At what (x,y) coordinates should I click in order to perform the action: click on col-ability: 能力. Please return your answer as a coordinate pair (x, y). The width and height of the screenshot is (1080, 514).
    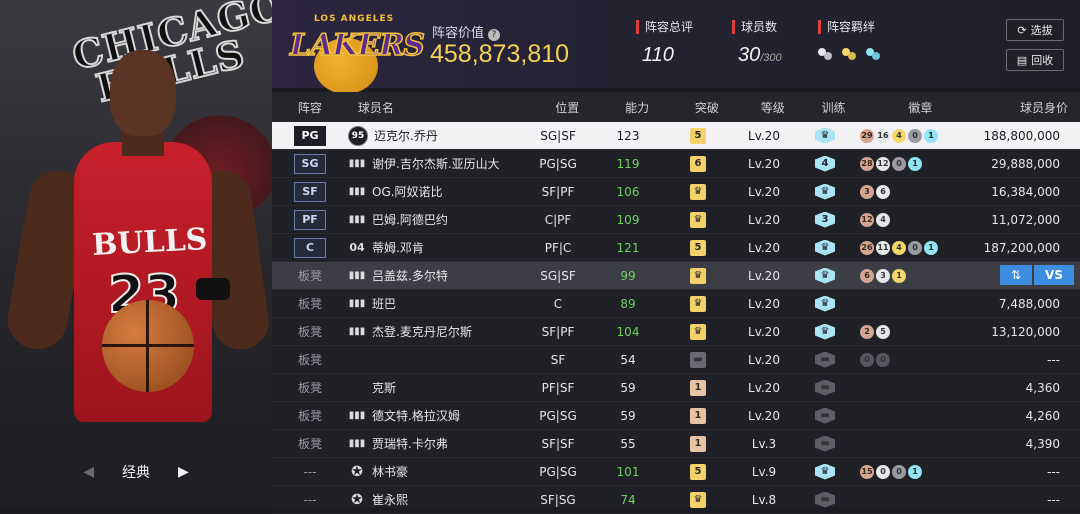
    Looking at the image, I should click on (637, 107).